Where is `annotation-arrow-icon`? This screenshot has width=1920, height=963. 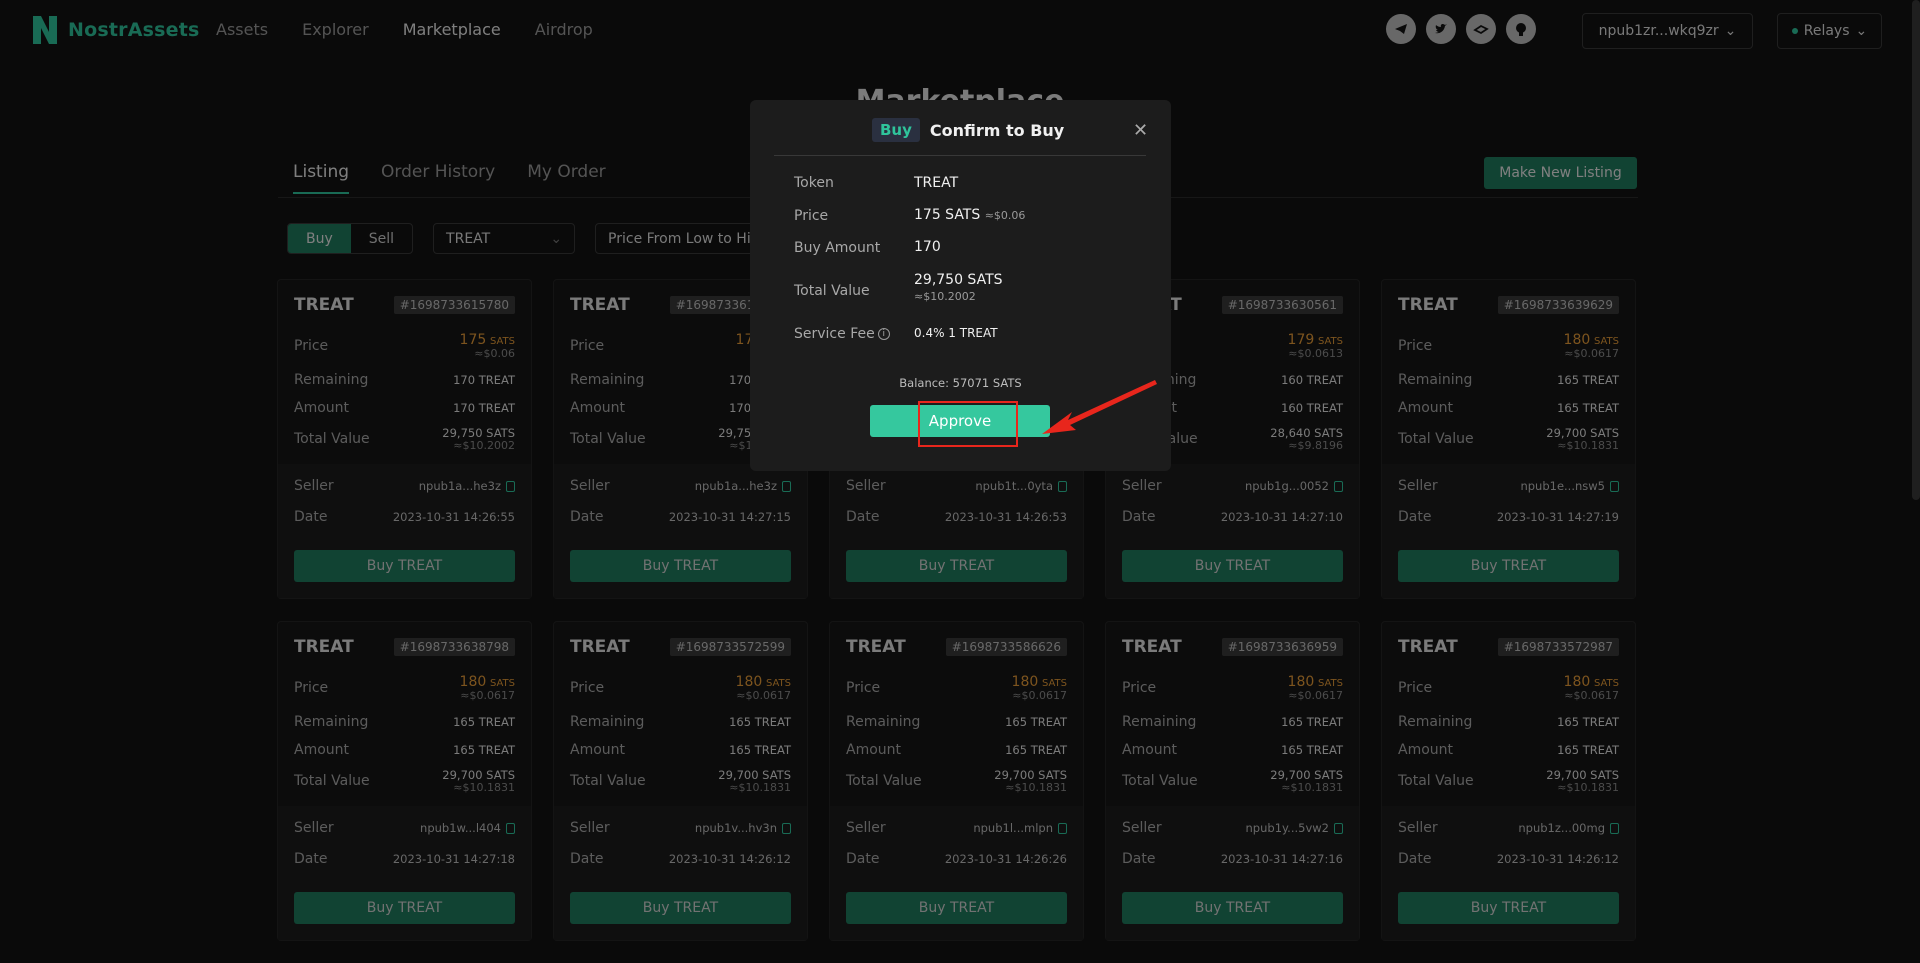 annotation-arrow-icon is located at coordinates (1099, 407).